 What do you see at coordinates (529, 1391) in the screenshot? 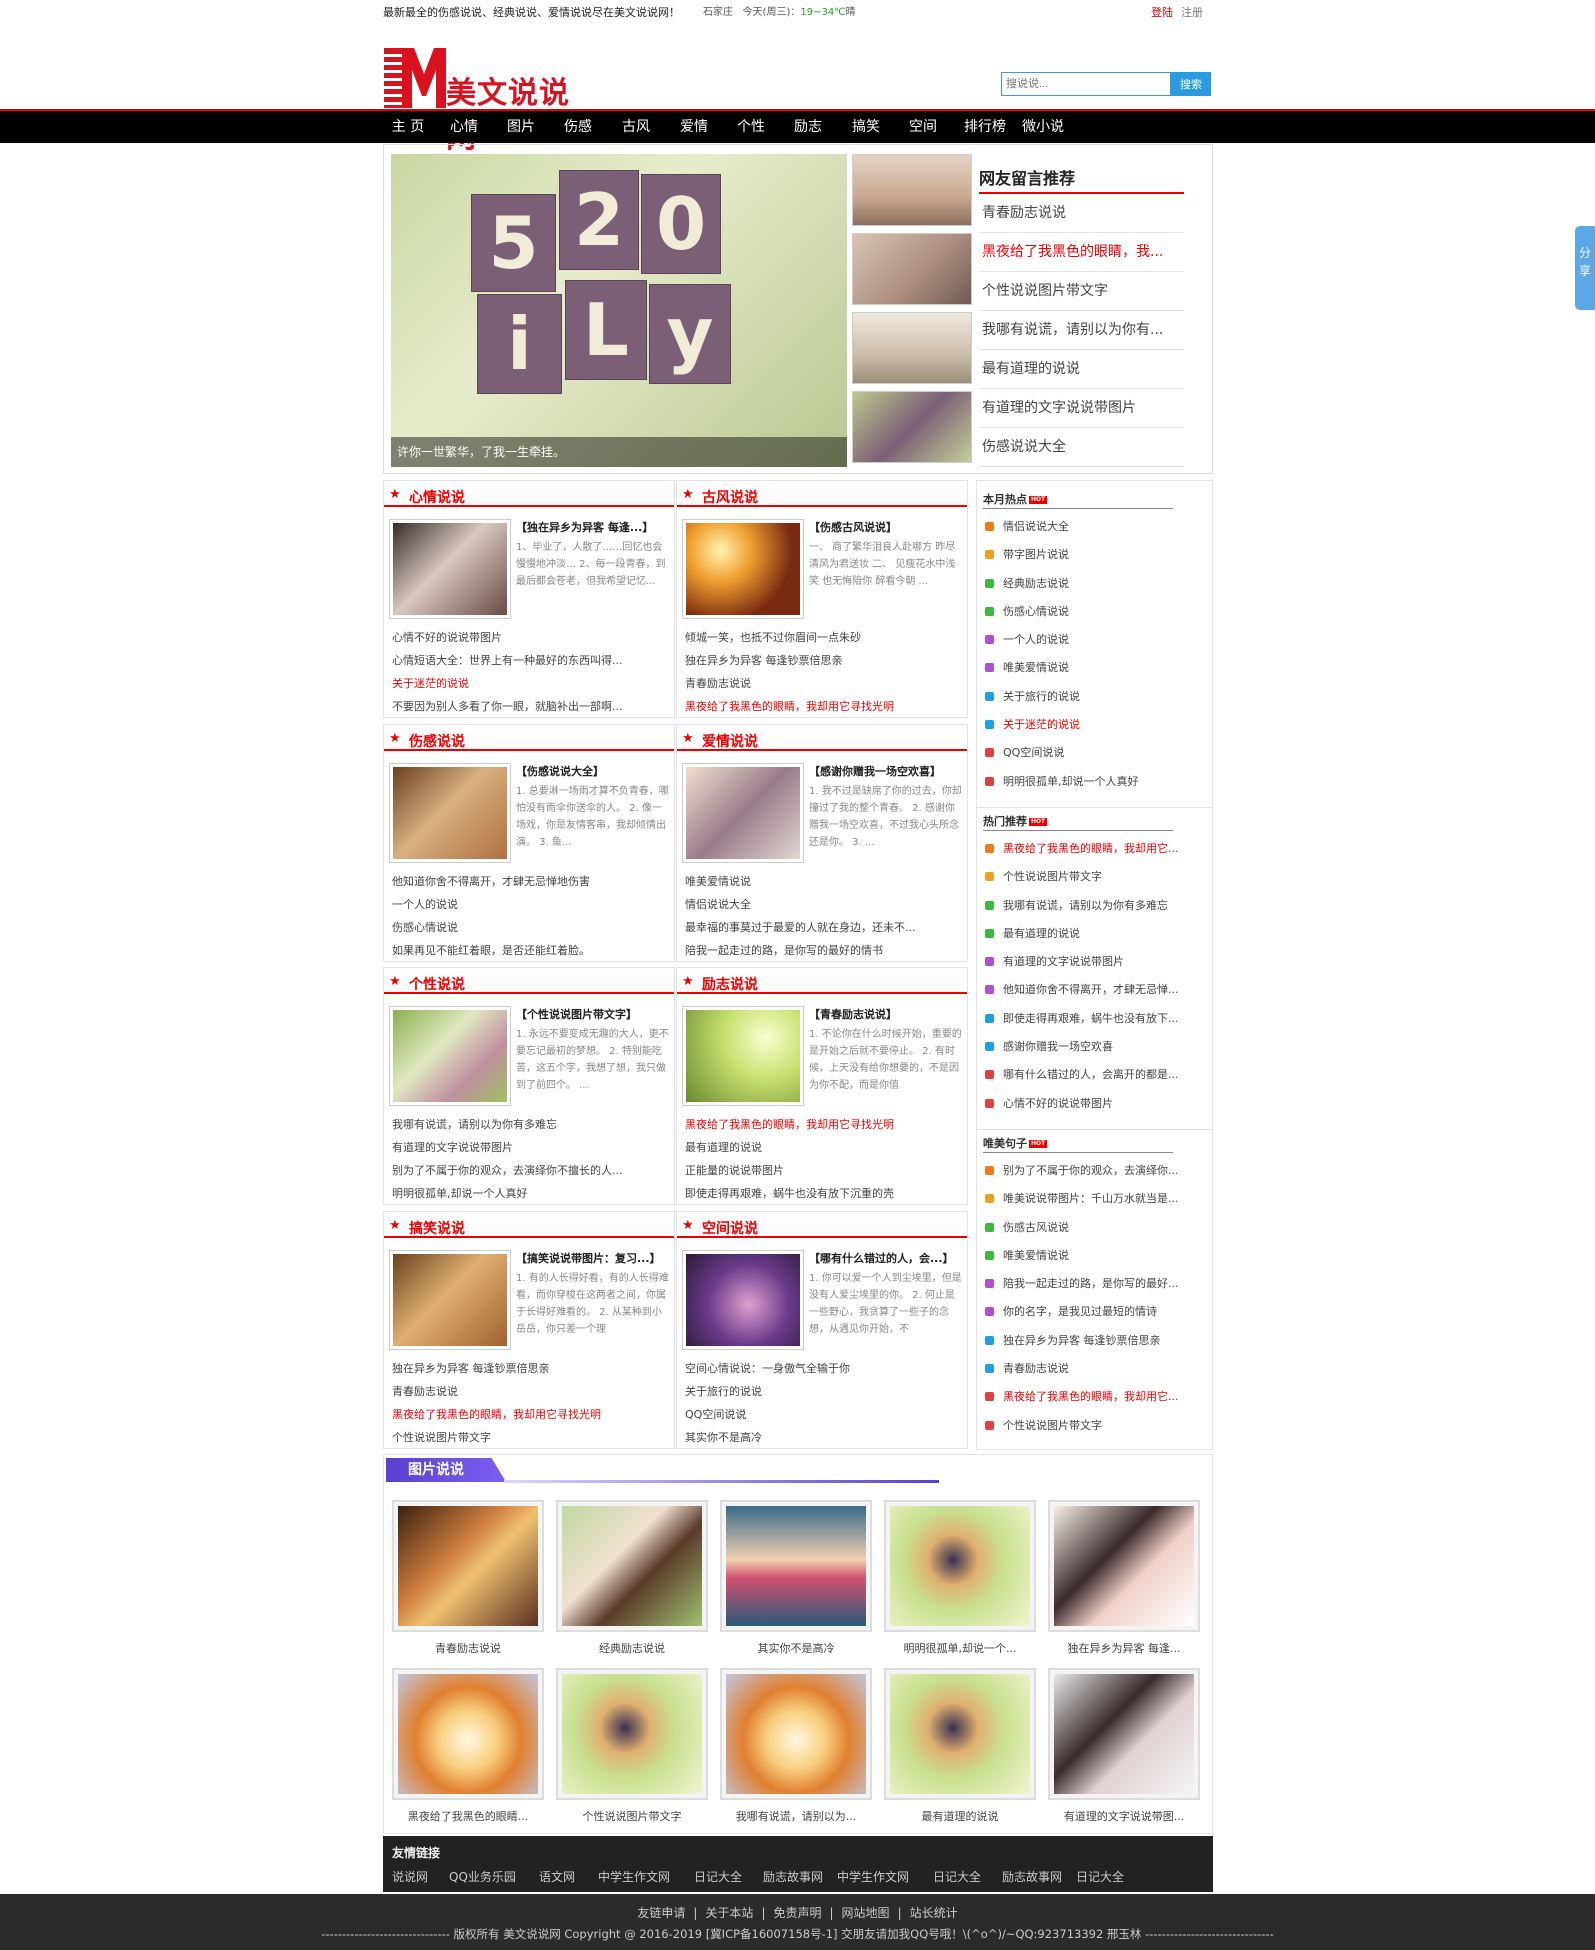
I see `category-list-item: 青春励志说说` at bounding box center [529, 1391].